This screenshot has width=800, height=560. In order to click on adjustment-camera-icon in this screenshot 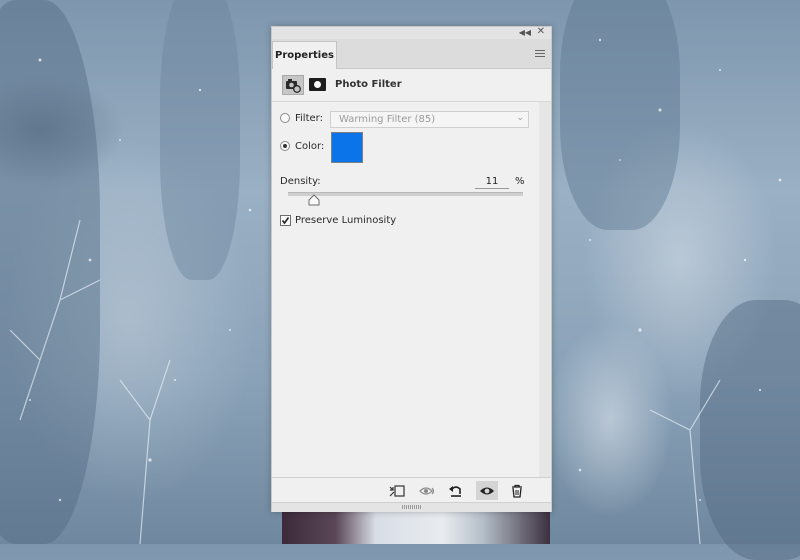, I will do `click(293, 85)`.